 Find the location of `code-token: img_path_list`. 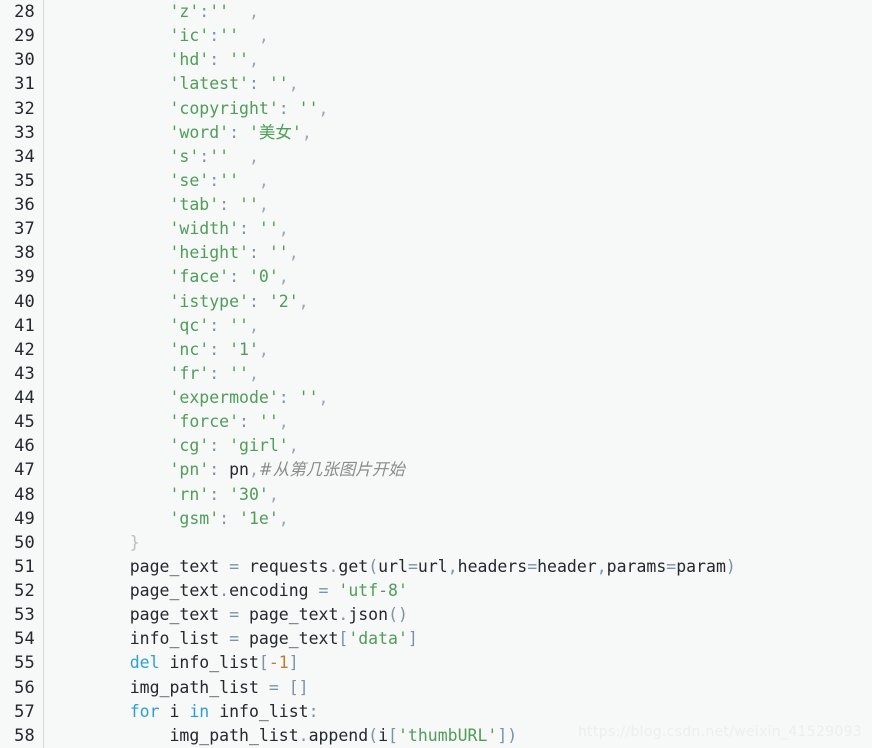

code-token: img_path_list is located at coordinates (194, 687).